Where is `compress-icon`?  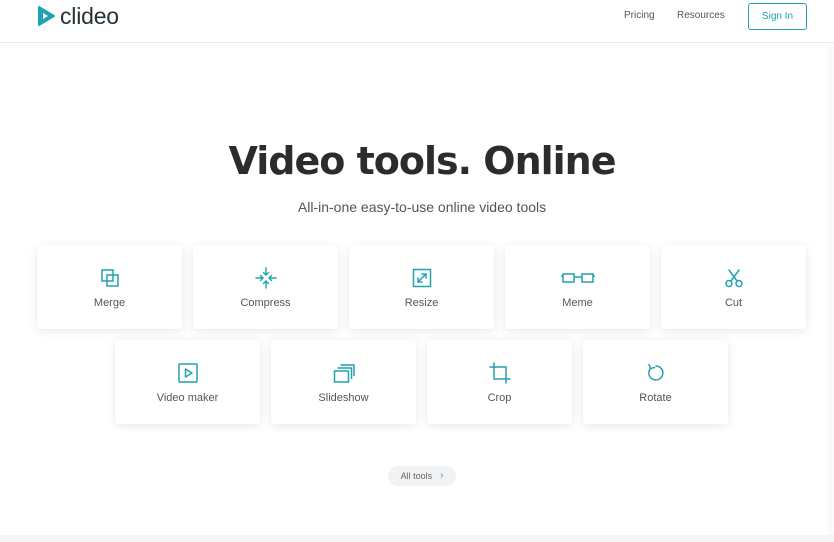
compress-icon is located at coordinates (265, 278).